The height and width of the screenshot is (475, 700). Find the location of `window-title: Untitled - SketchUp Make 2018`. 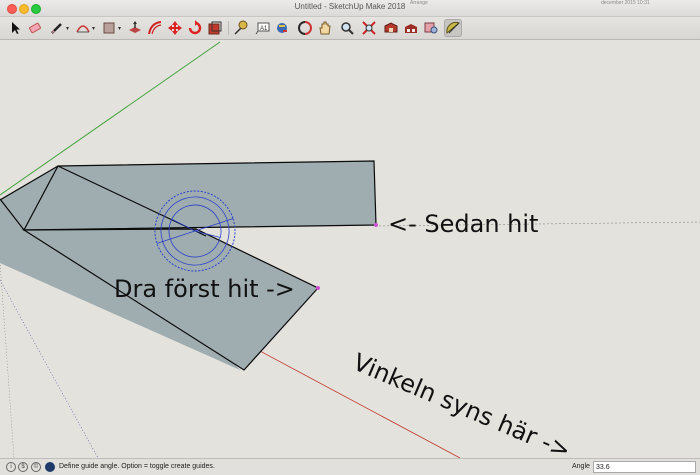

window-title: Untitled - SketchUp Make 2018 is located at coordinates (350, 6).